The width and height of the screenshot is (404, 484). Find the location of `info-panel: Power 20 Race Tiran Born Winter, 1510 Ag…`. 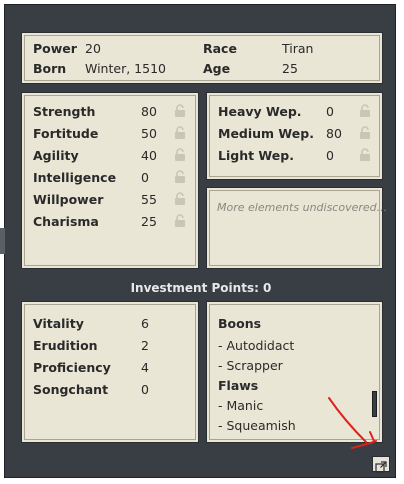

info-panel: Power 20 Race Tiran Born Winter, 1510 Ag… is located at coordinates (202, 58).